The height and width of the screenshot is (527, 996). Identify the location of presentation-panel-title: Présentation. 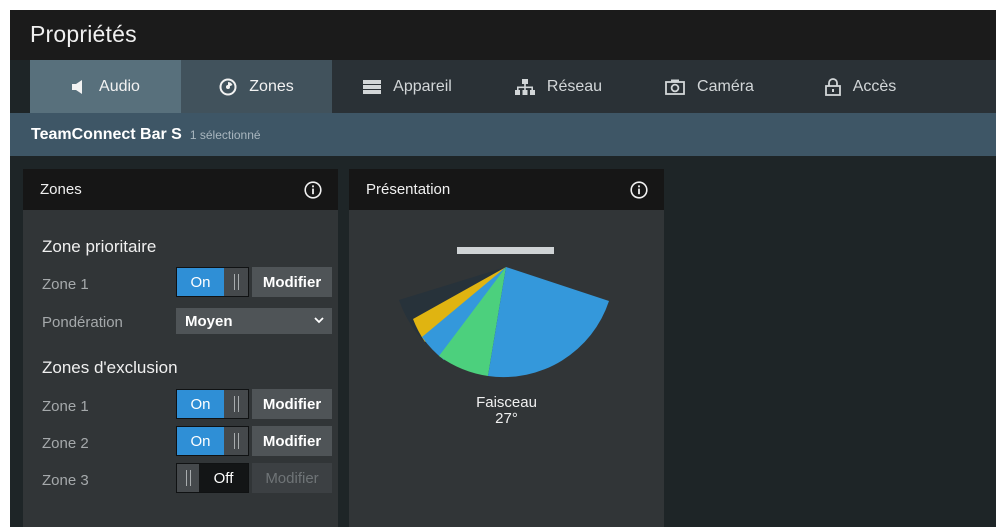
(408, 189).